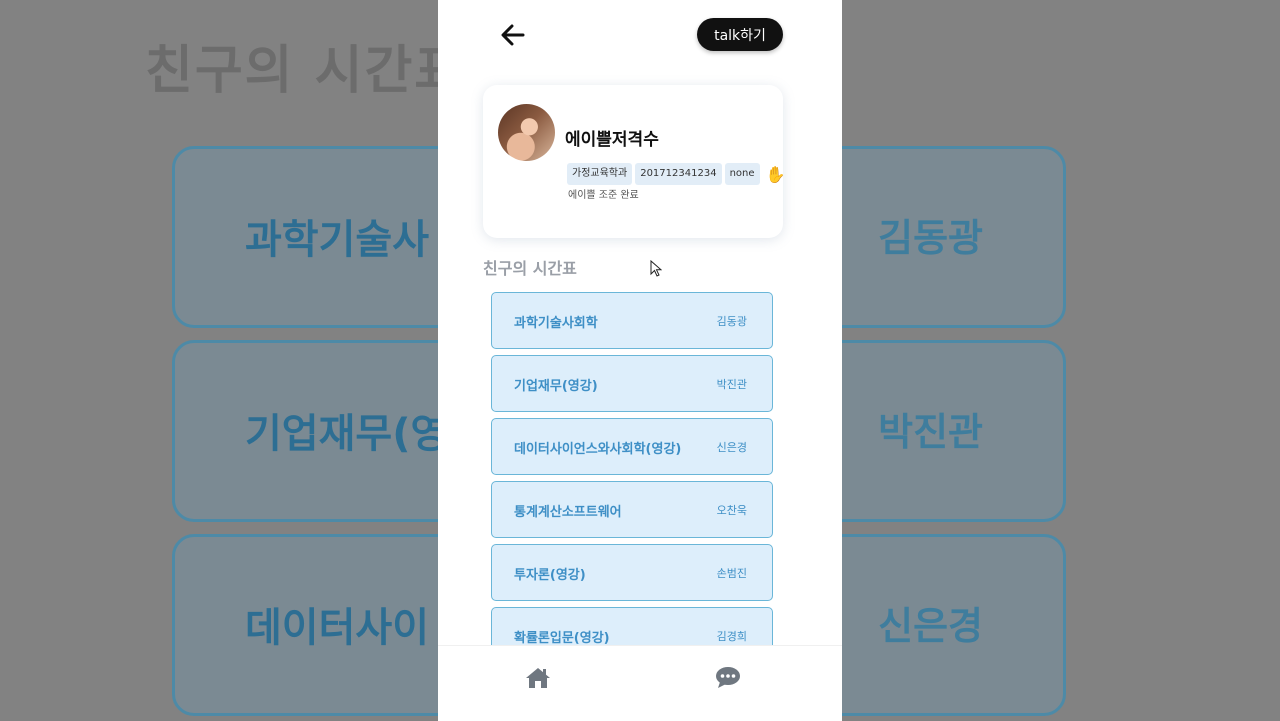 This screenshot has height=721, width=1280. What do you see at coordinates (632, 572) in the screenshot?
I see `course-card: 투자론(영강) 손범진` at bounding box center [632, 572].